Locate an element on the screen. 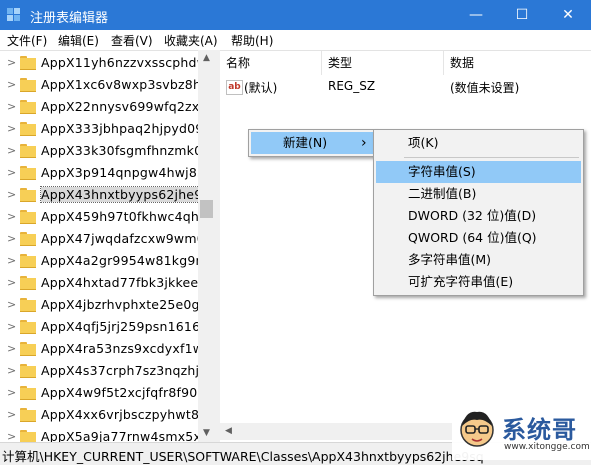 This screenshot has height=465, width=591. submenu-item: 可扩充字符串值(E) is located at coordinates (478, 282).